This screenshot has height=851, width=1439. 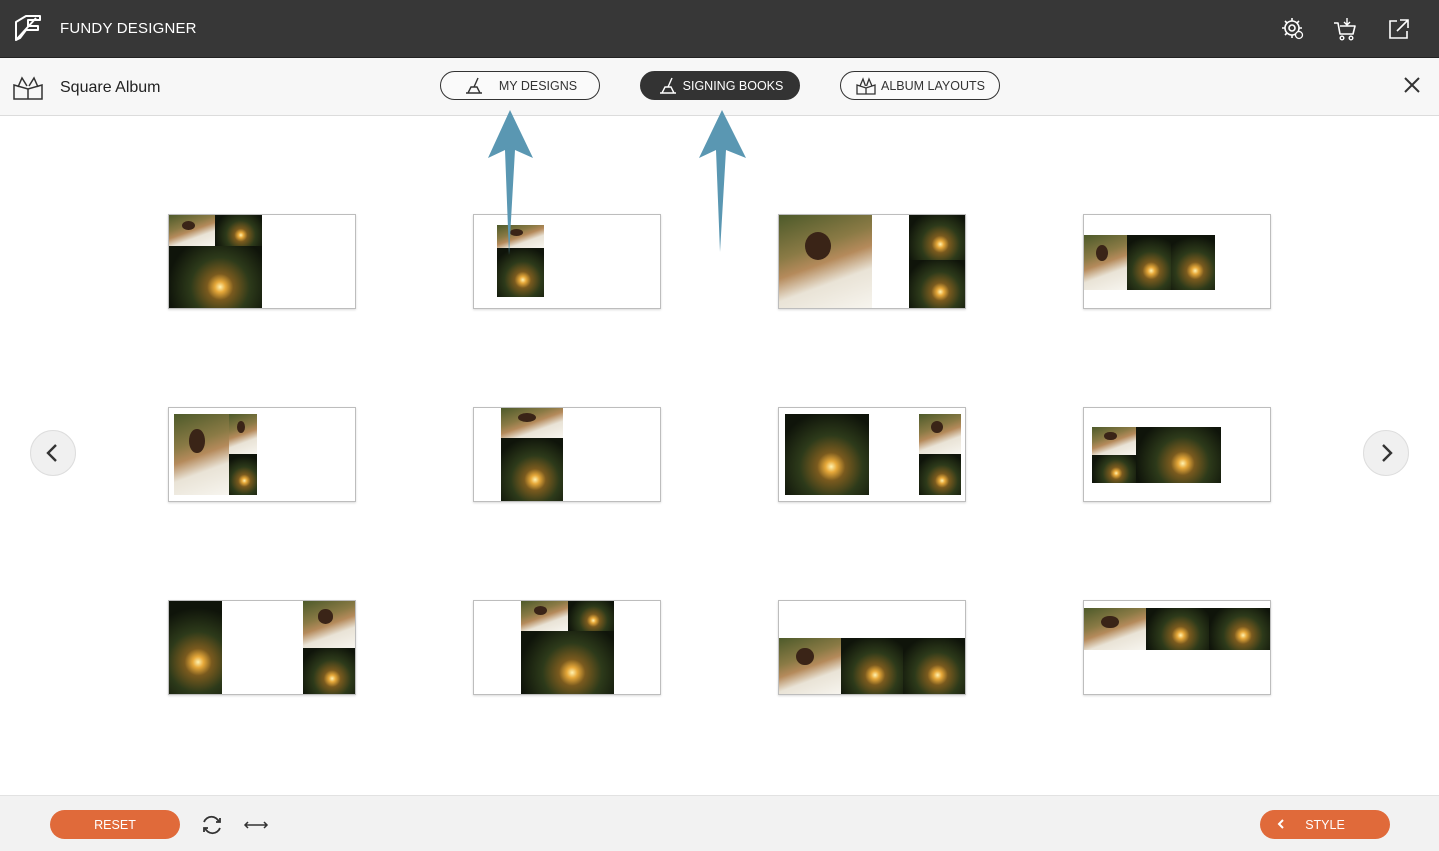 I want to click on signing-pen-icon, so click(x=667, y=85).